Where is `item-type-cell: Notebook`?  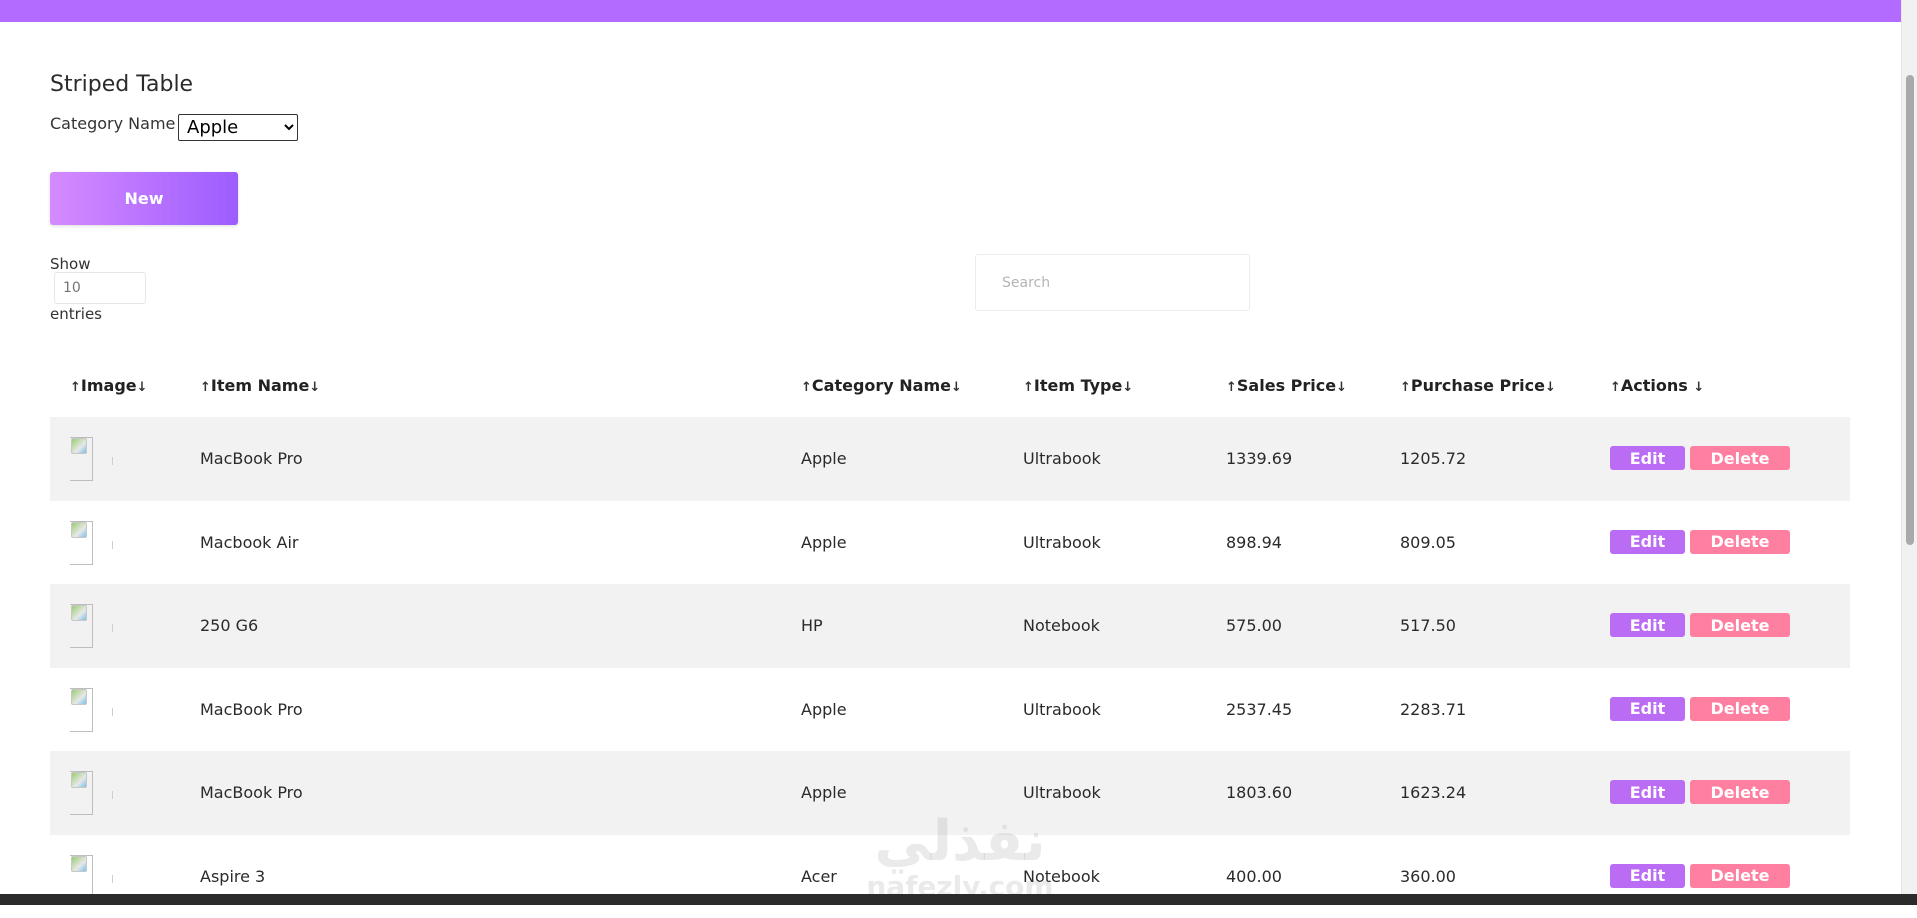
item-type-cell: Notebook is located at coordinates (1061, 626).